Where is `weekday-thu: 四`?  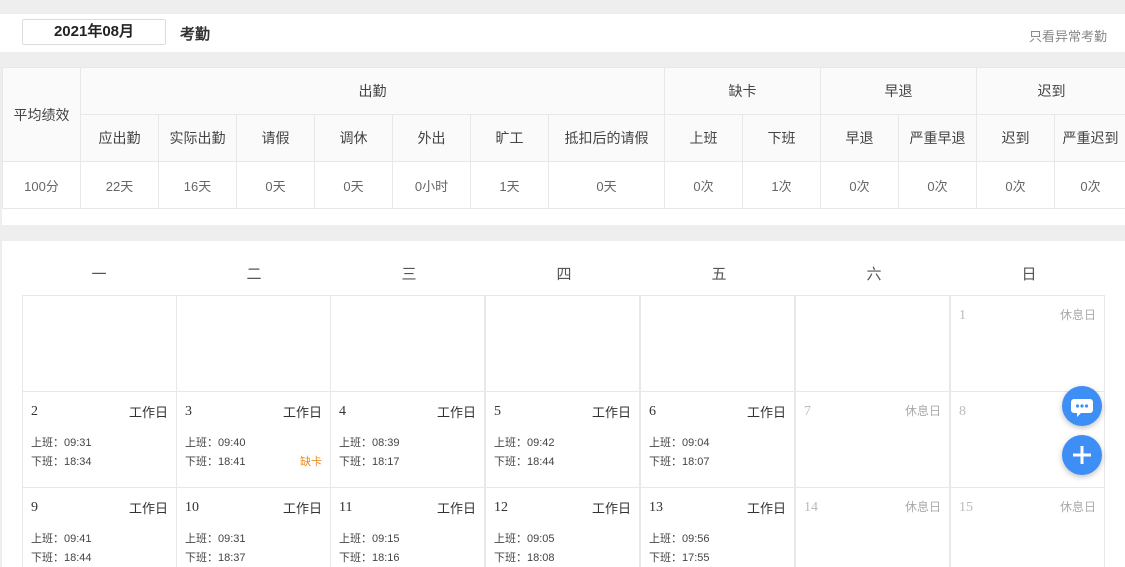
weekday-thu: 四 is located at coordinates (564, 274).